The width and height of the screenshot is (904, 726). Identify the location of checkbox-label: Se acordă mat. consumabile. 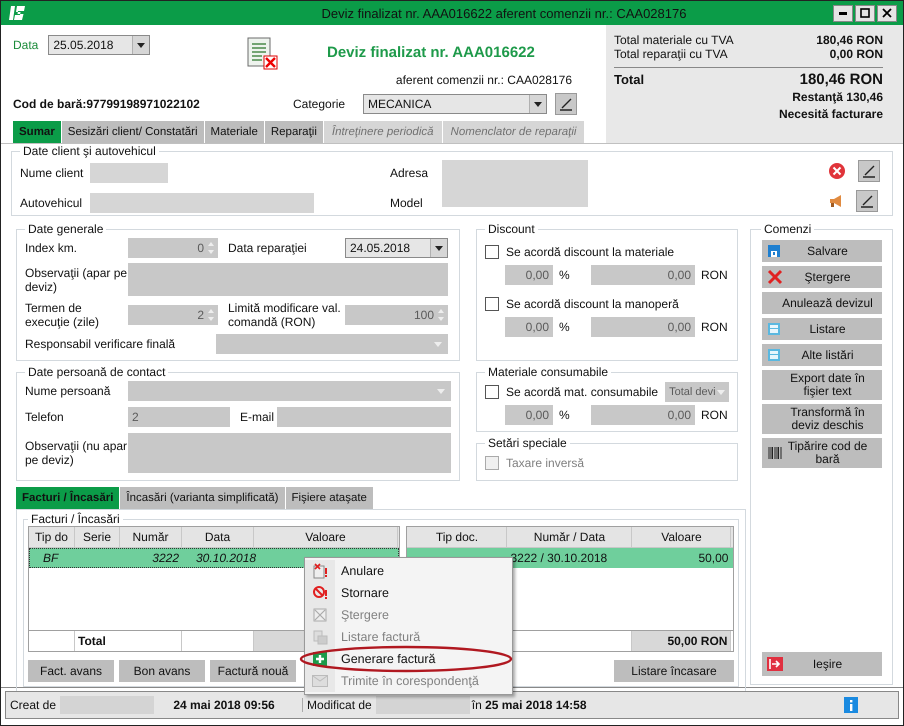
(582, 392).